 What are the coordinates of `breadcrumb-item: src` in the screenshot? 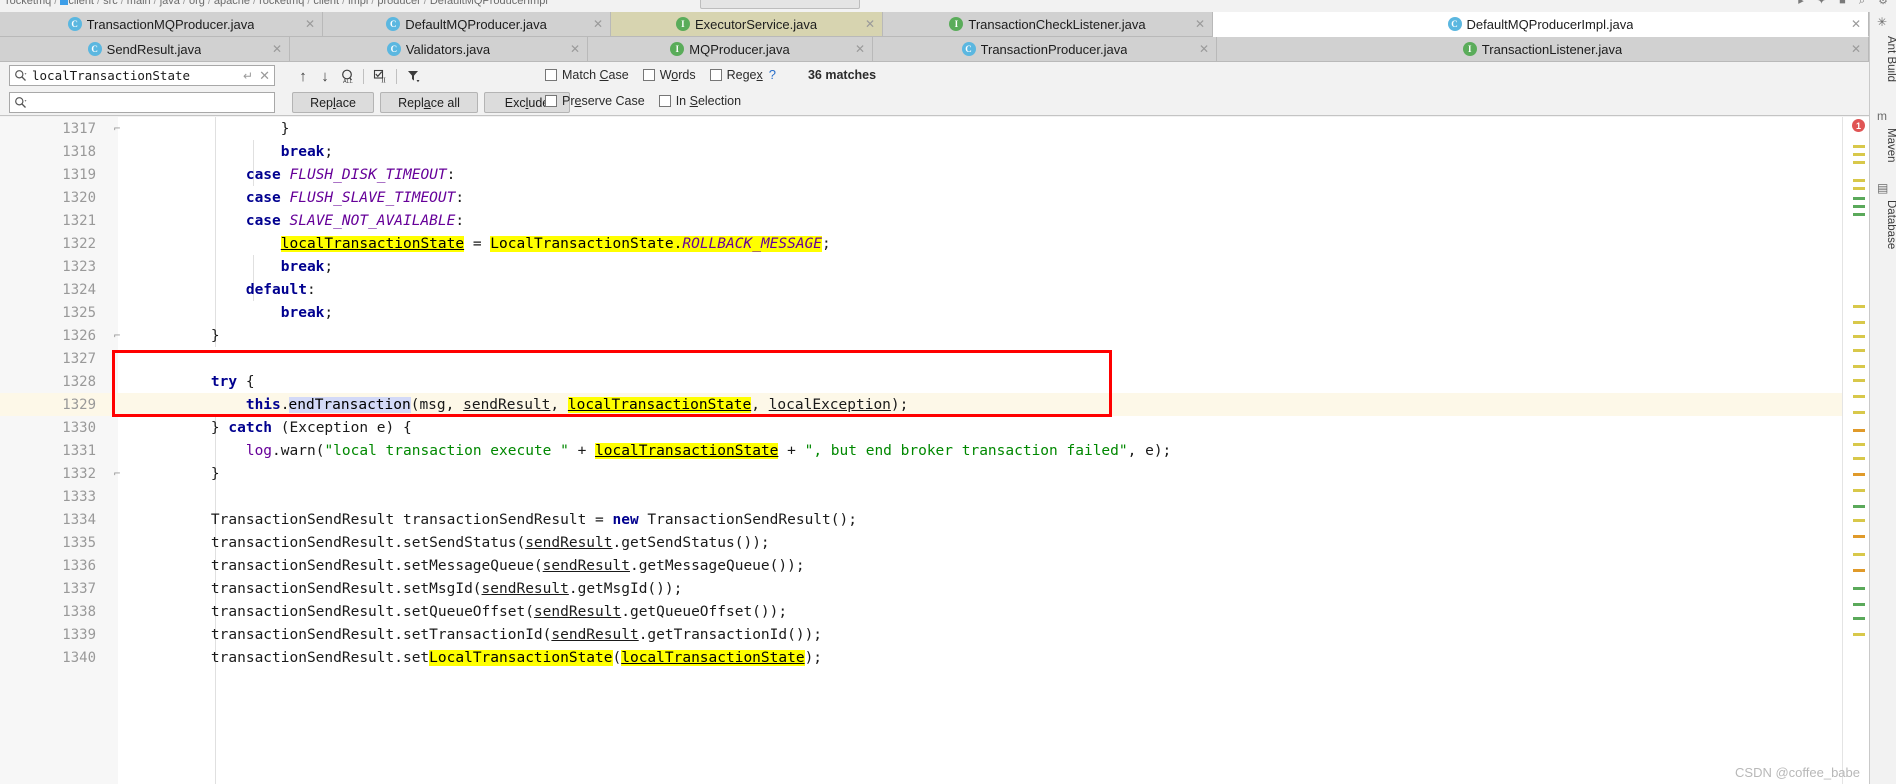 It's located at (110, 3).